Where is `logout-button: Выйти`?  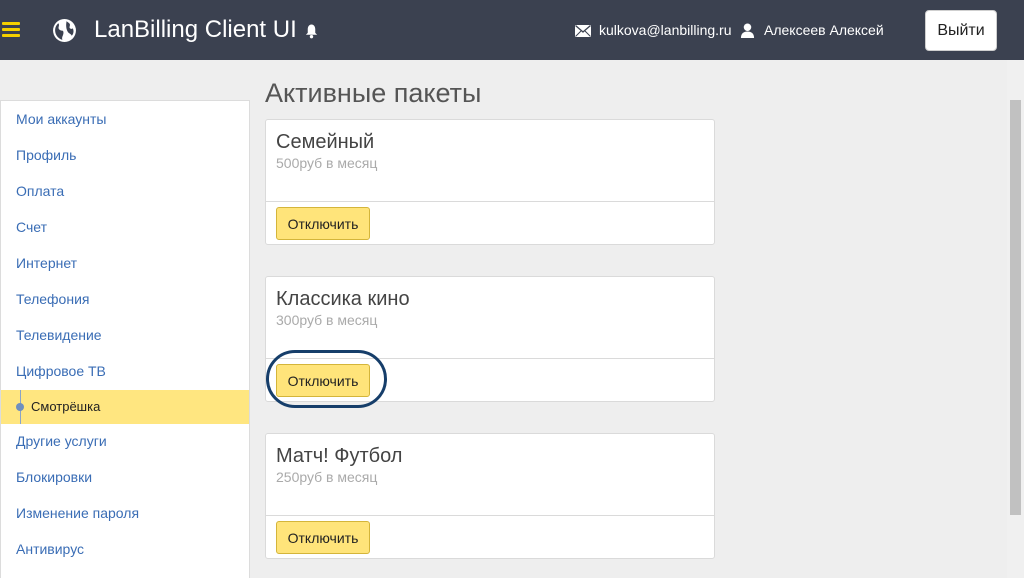
logout-button: Выйти is located at coordinates (961, 30).